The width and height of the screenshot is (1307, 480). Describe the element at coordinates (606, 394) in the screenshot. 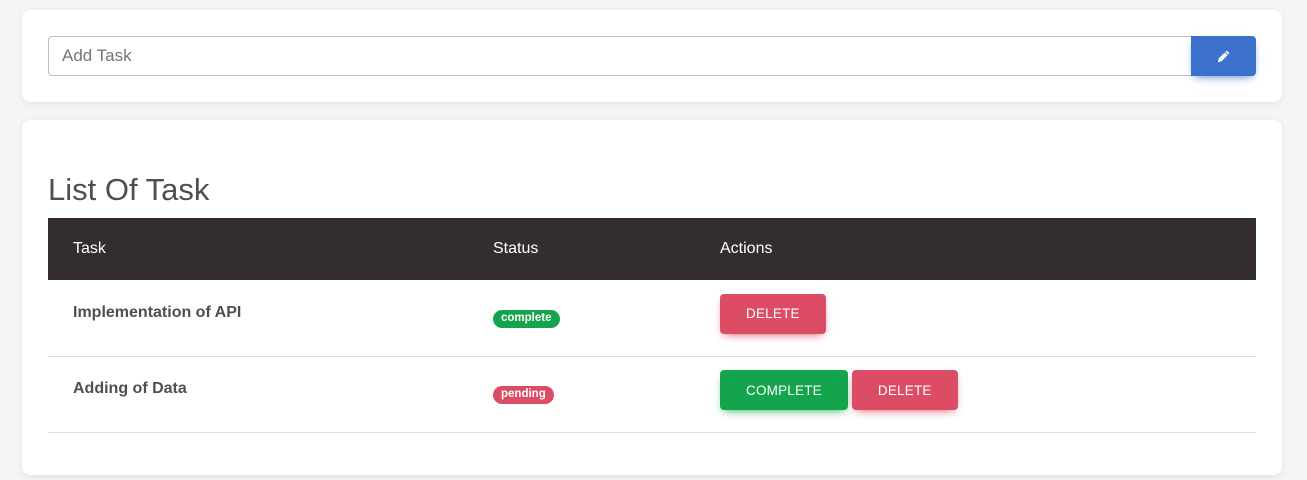

I see `status-cell: pending` at that location.